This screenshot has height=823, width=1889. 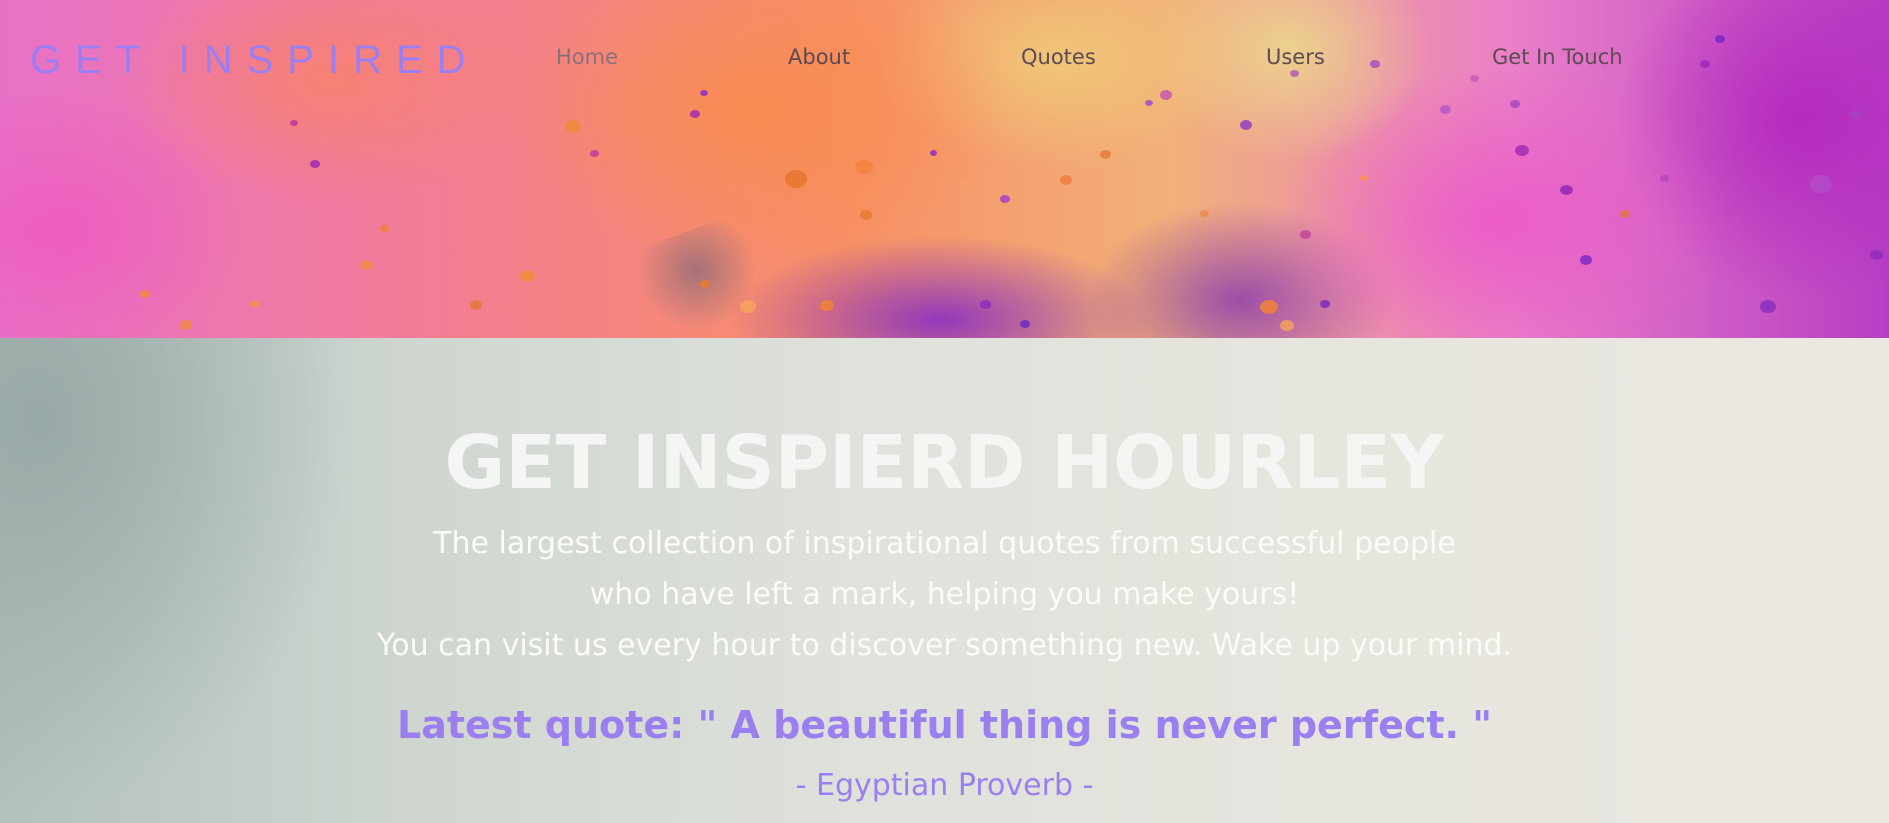 I want to click on nav-get-in-touch: Get In Touch, so click(x=1557, y=57).